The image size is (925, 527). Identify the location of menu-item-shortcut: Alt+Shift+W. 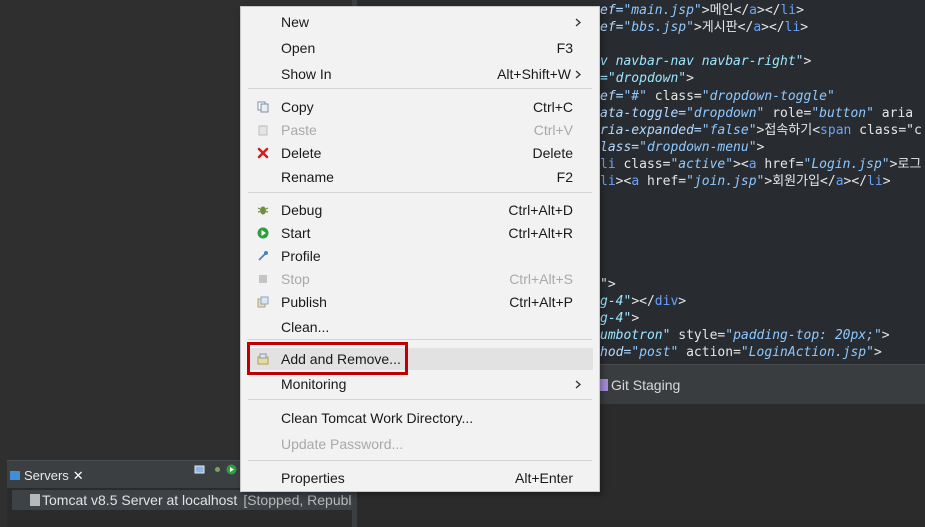
(534, 74).